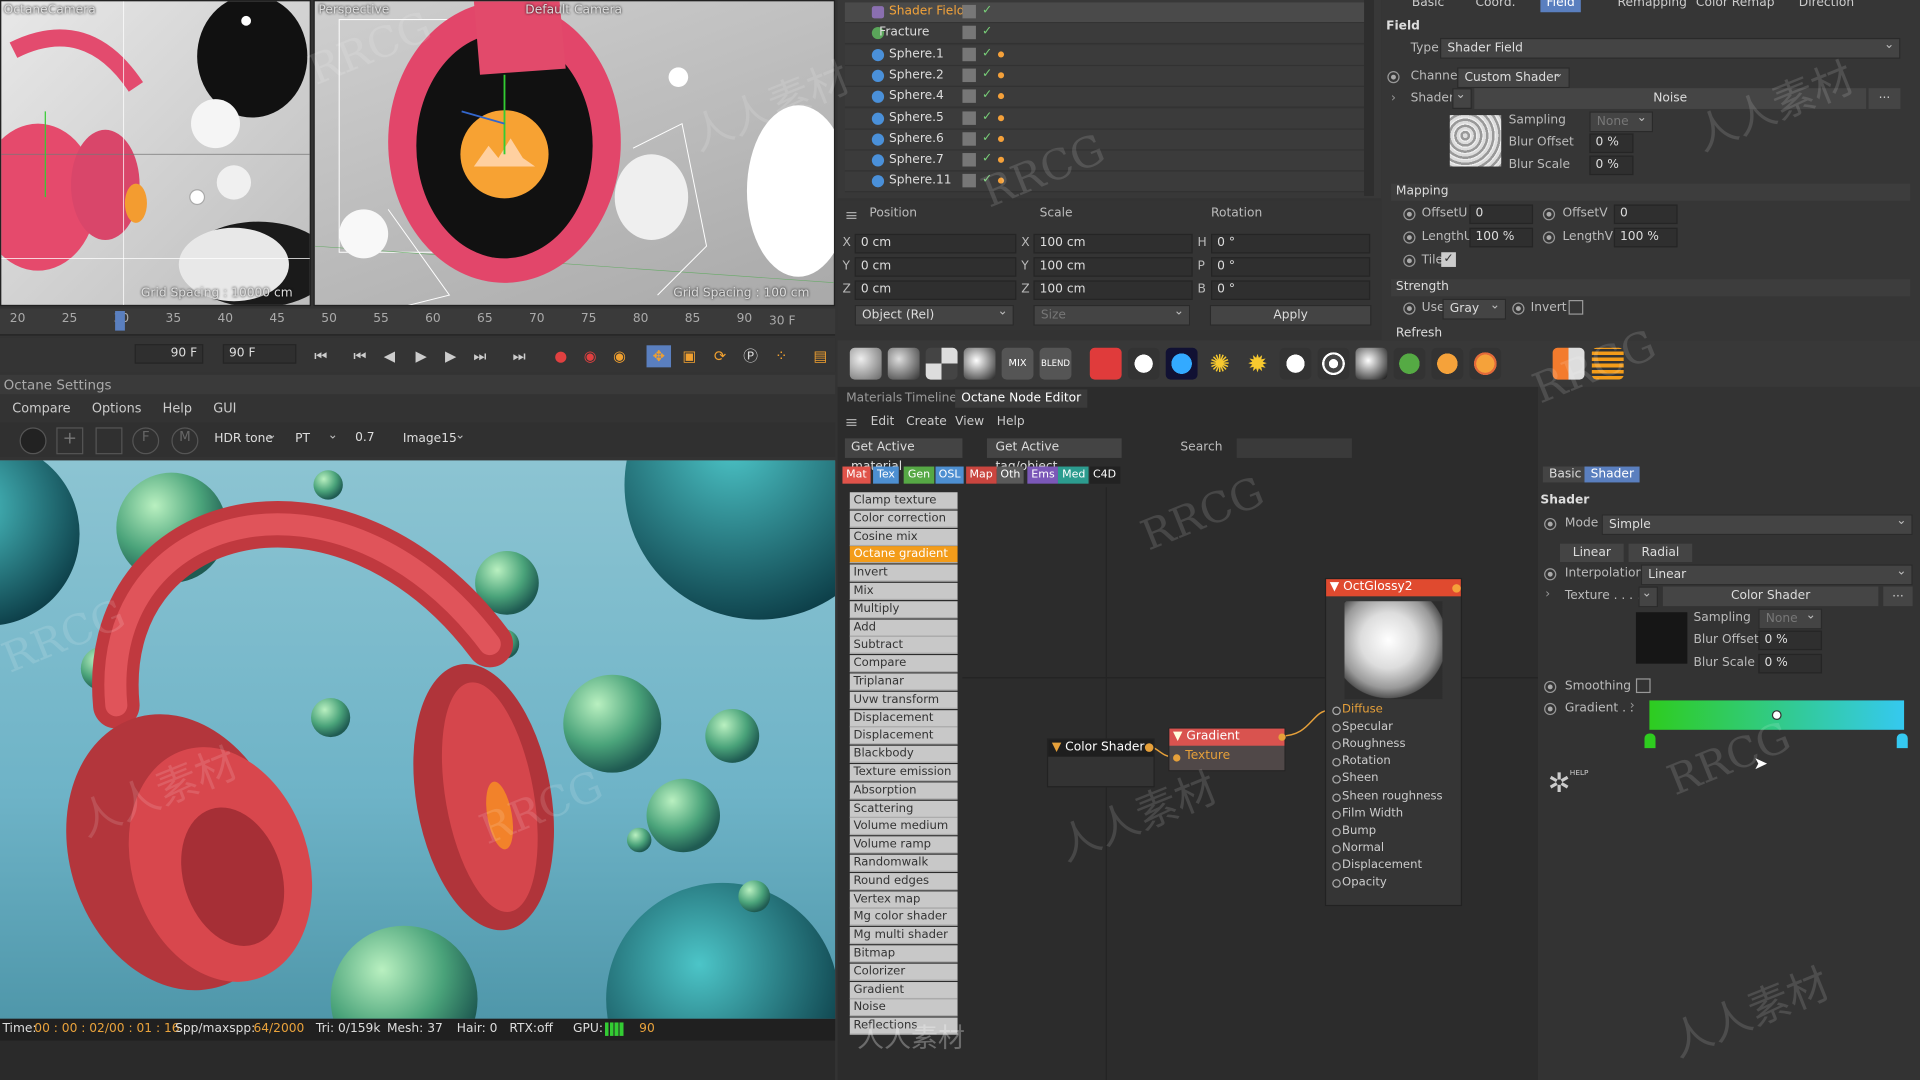 This screenshot has width=1920, height=1080. What do you see at coordinates (1827, 6) in the screenshot?
I see `attr-tab-direction: Direction` at bounding box center [1827, 6].